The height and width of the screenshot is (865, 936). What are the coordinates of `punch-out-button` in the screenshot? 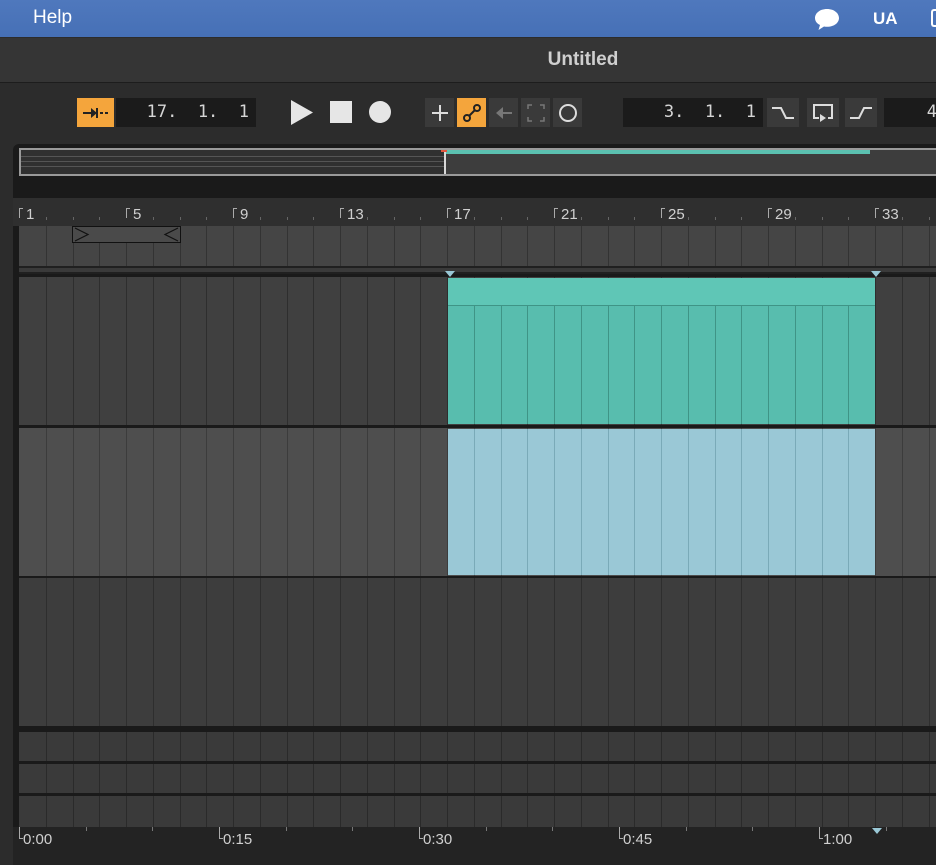 It's located at (861, 112).